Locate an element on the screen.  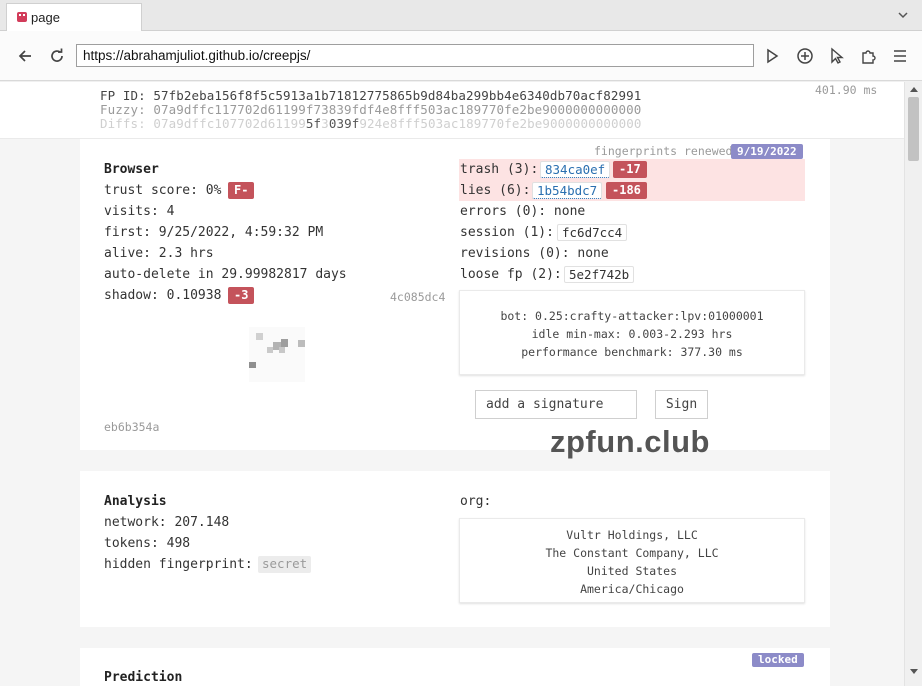
sign-button: Sign is located at coordinates (681, 404).